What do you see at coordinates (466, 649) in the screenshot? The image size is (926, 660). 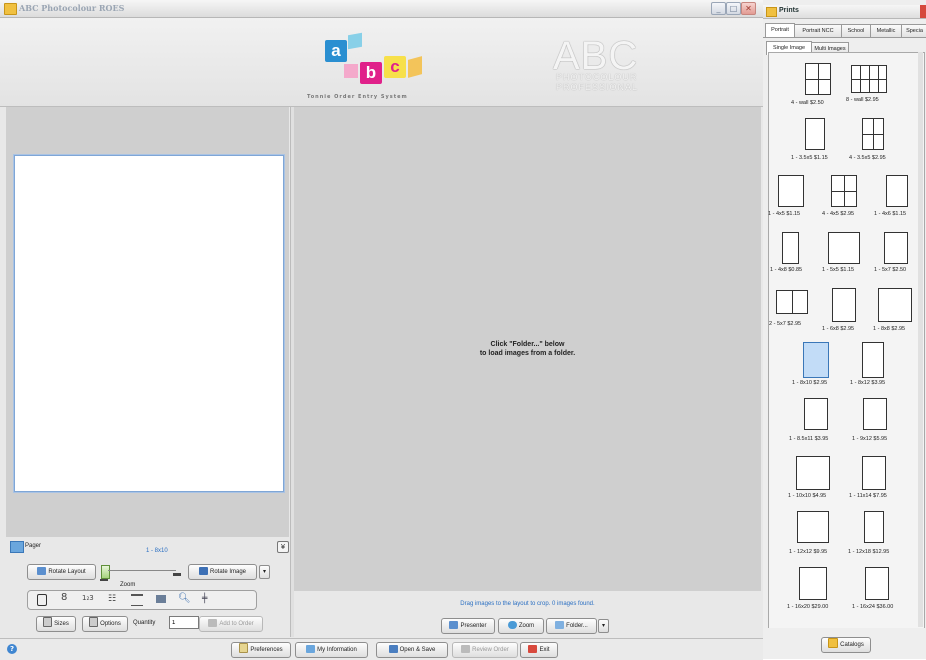 I see `review-order-icon` at bounding box center [466, 649].